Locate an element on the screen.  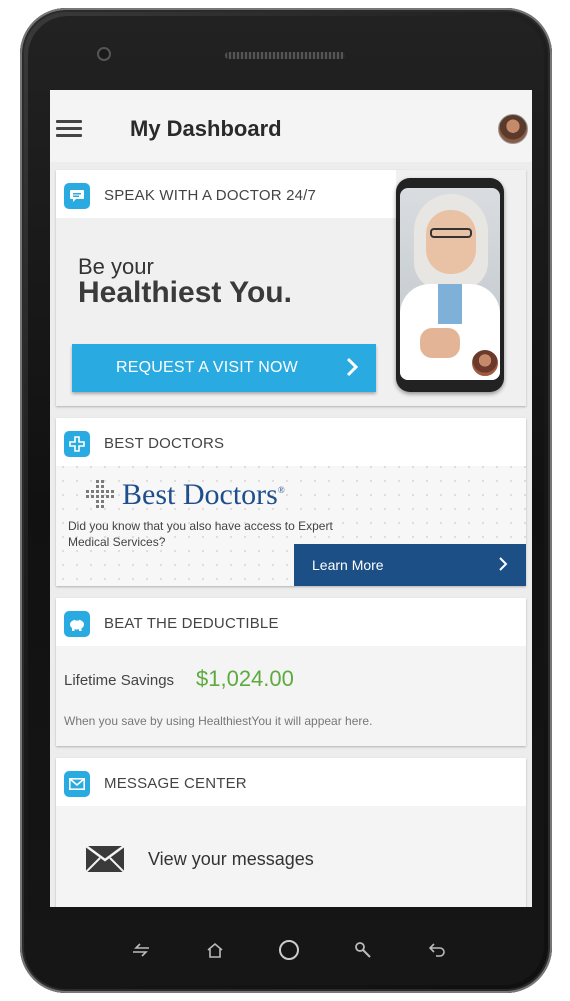
hamburger-menu-icon is located at coordinates (69, 129).